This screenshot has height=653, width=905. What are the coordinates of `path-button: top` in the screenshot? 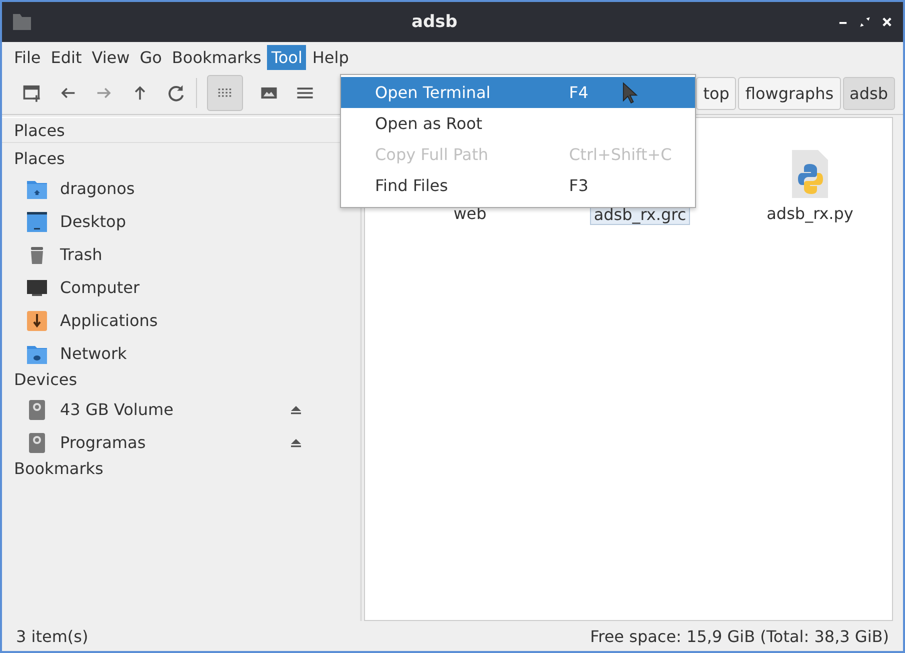 It's located at (716, 93).